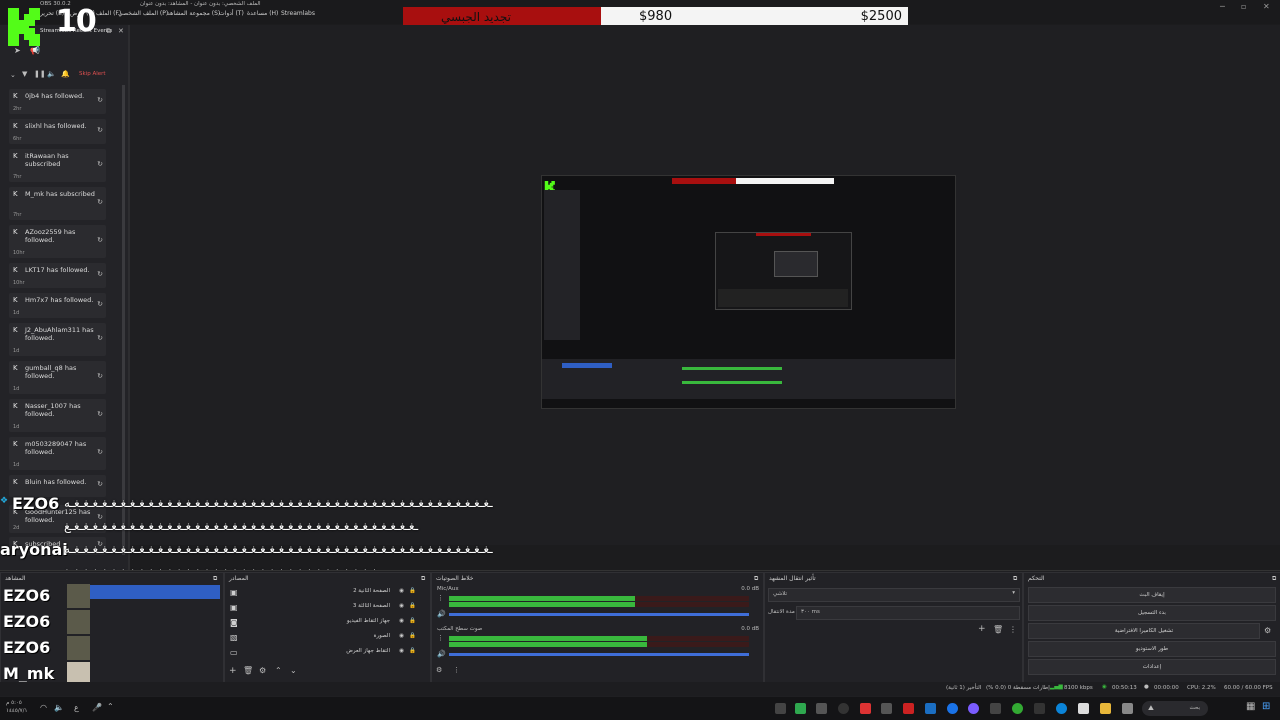  Describe the element at coordinates (324, 625) in the screenshot. I see `source-item: ◙ جهاز التقاط الفيديو ◉ 🔒` at that location.